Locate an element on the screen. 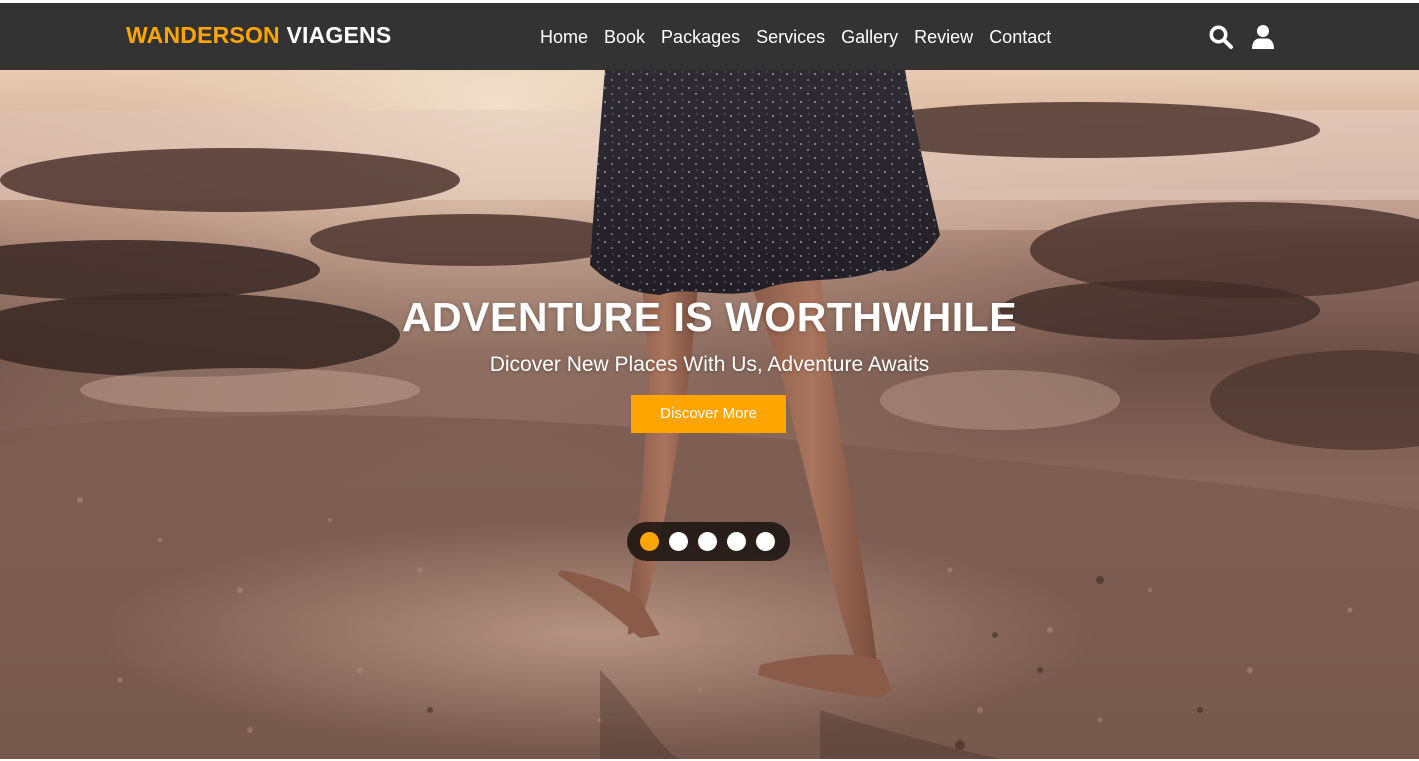 Image resolution: width=1419 pixels, height=761 pixels. nav-item-book: Book is located at coordinates (624, 37).